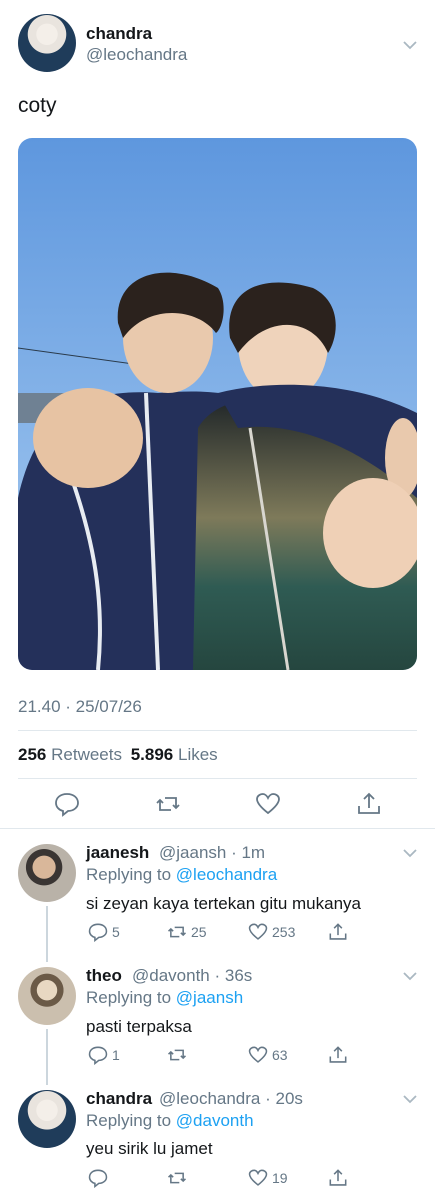 The height and width of the screenshot is (1199, 435). Describe the element at coordinates (136, 55) in the screenshot. I see `author-handle: @leochandra` at that location.